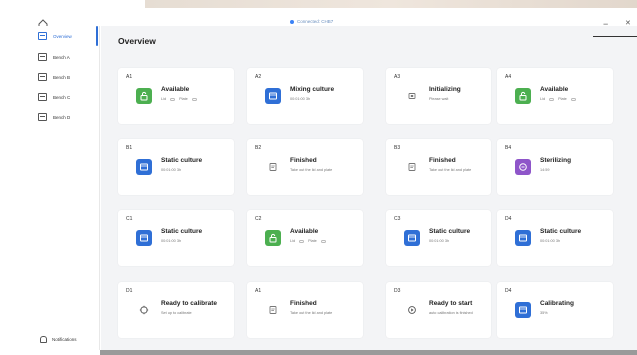 The image size is (637, 355). Describe the element at coordinates (615, 36) in the screenshot. I see `header-divider` at that location.